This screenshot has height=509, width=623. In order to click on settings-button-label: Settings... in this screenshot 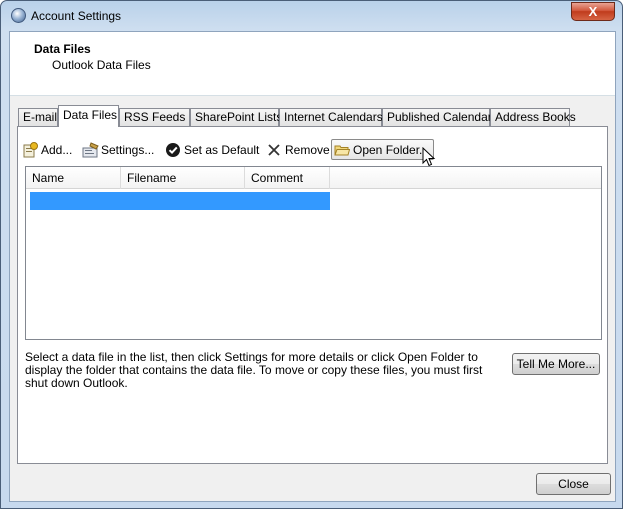, I will do `click(128, 149)`.